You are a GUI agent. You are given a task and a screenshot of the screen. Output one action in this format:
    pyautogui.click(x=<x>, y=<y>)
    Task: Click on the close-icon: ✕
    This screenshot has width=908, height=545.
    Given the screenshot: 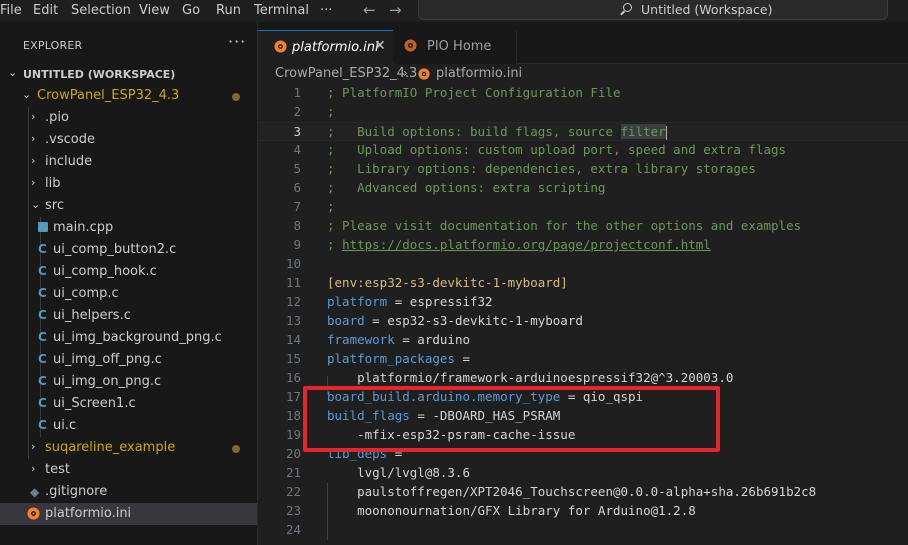 What is the action you would take?
    pyautogui.click(x=380, y=46)
    